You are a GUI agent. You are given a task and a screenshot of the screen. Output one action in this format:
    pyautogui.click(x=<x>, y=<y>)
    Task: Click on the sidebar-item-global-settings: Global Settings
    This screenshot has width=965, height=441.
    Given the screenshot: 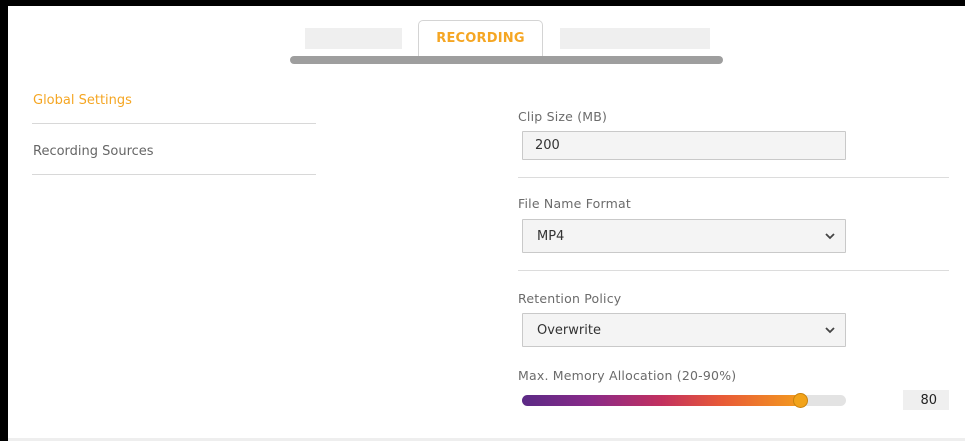 What is the action you would take?
    pyautogui.click(x=174, y=106)
    